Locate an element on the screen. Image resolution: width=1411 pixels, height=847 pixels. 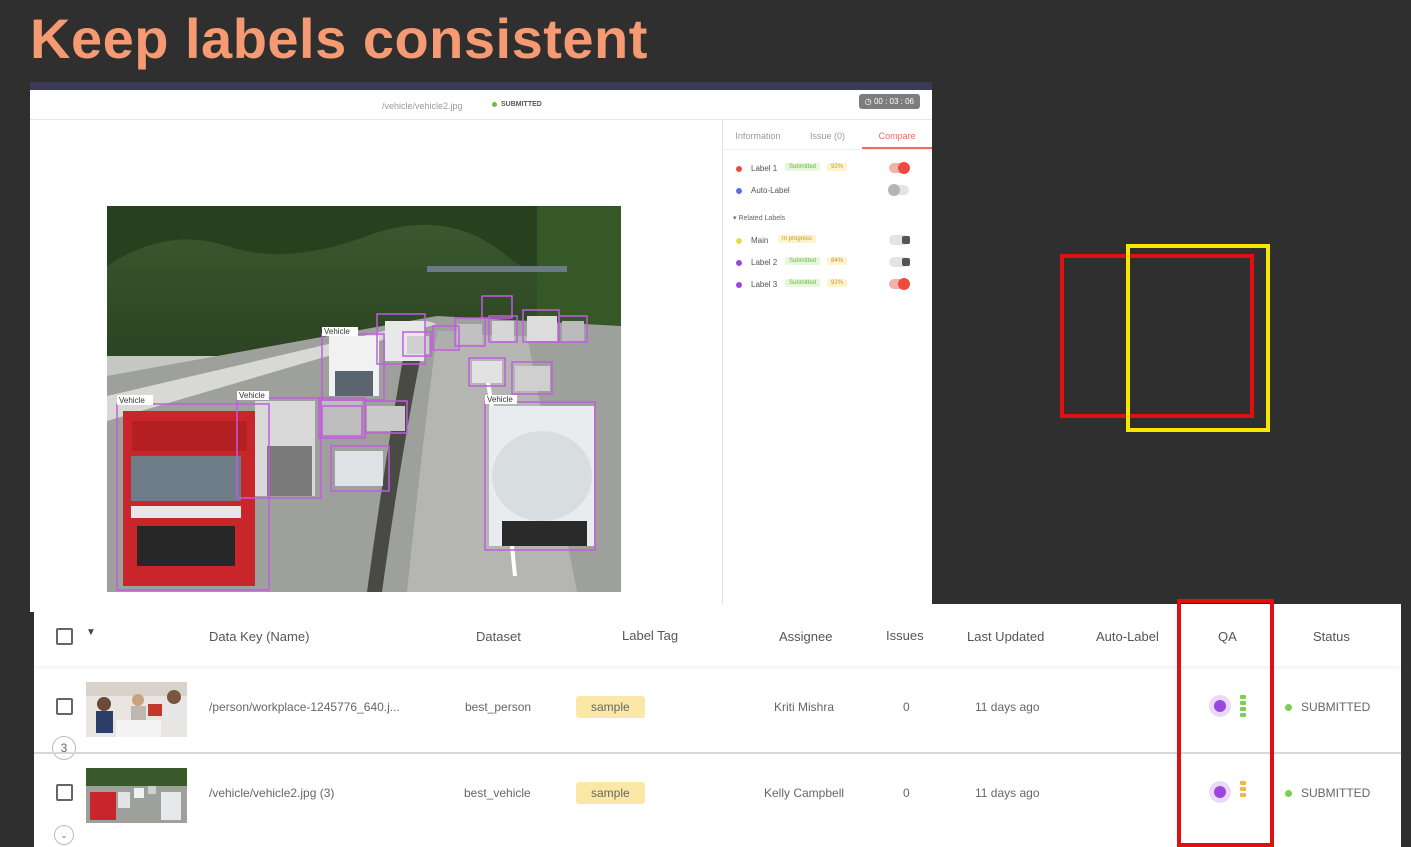
header-last-updated: Last Updated is located at coordinates (1005, 636).